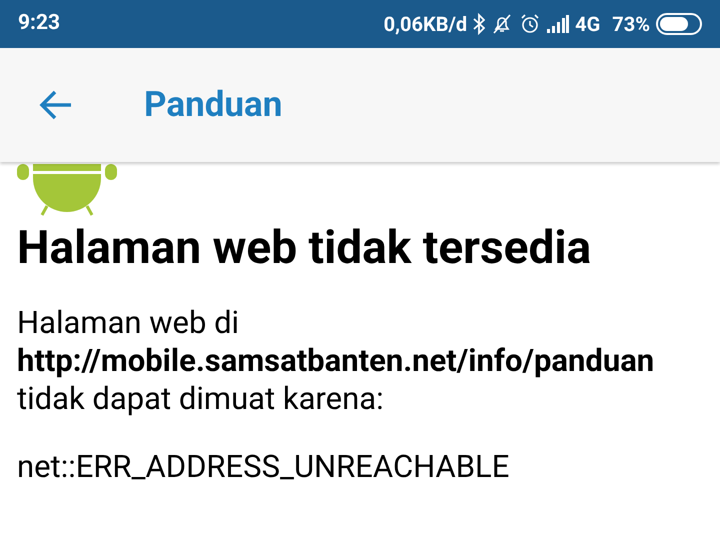 This screenshot has height=540, width=720. I want to click on battery-icon, so click(679, 24).